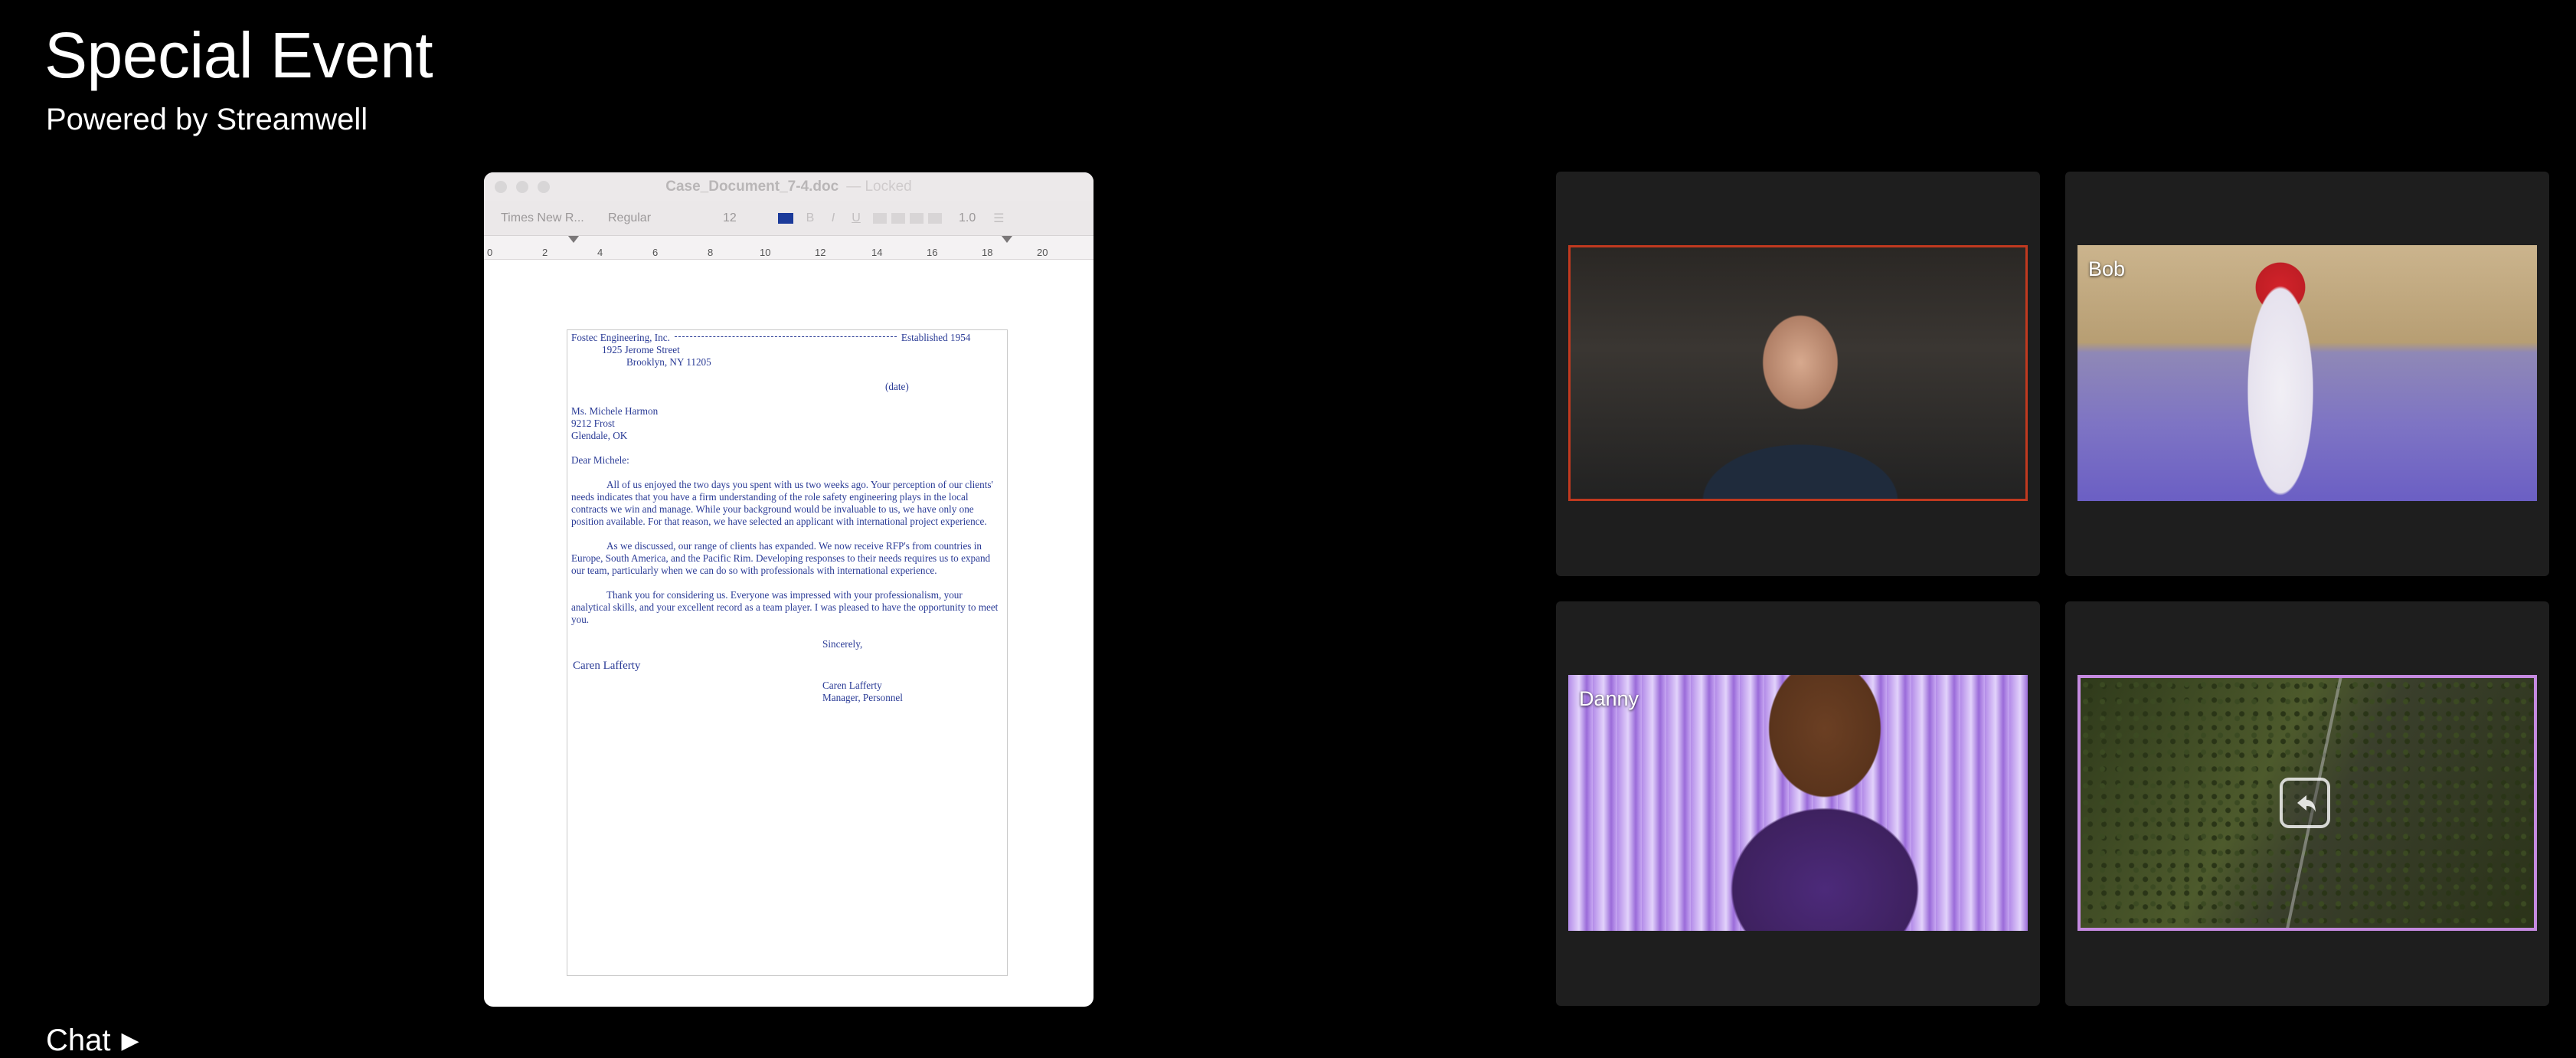 The height and width of the screenshot is (1058, 2576). I want to click on participant-tile-danny: Danny, so click(1798, 803).